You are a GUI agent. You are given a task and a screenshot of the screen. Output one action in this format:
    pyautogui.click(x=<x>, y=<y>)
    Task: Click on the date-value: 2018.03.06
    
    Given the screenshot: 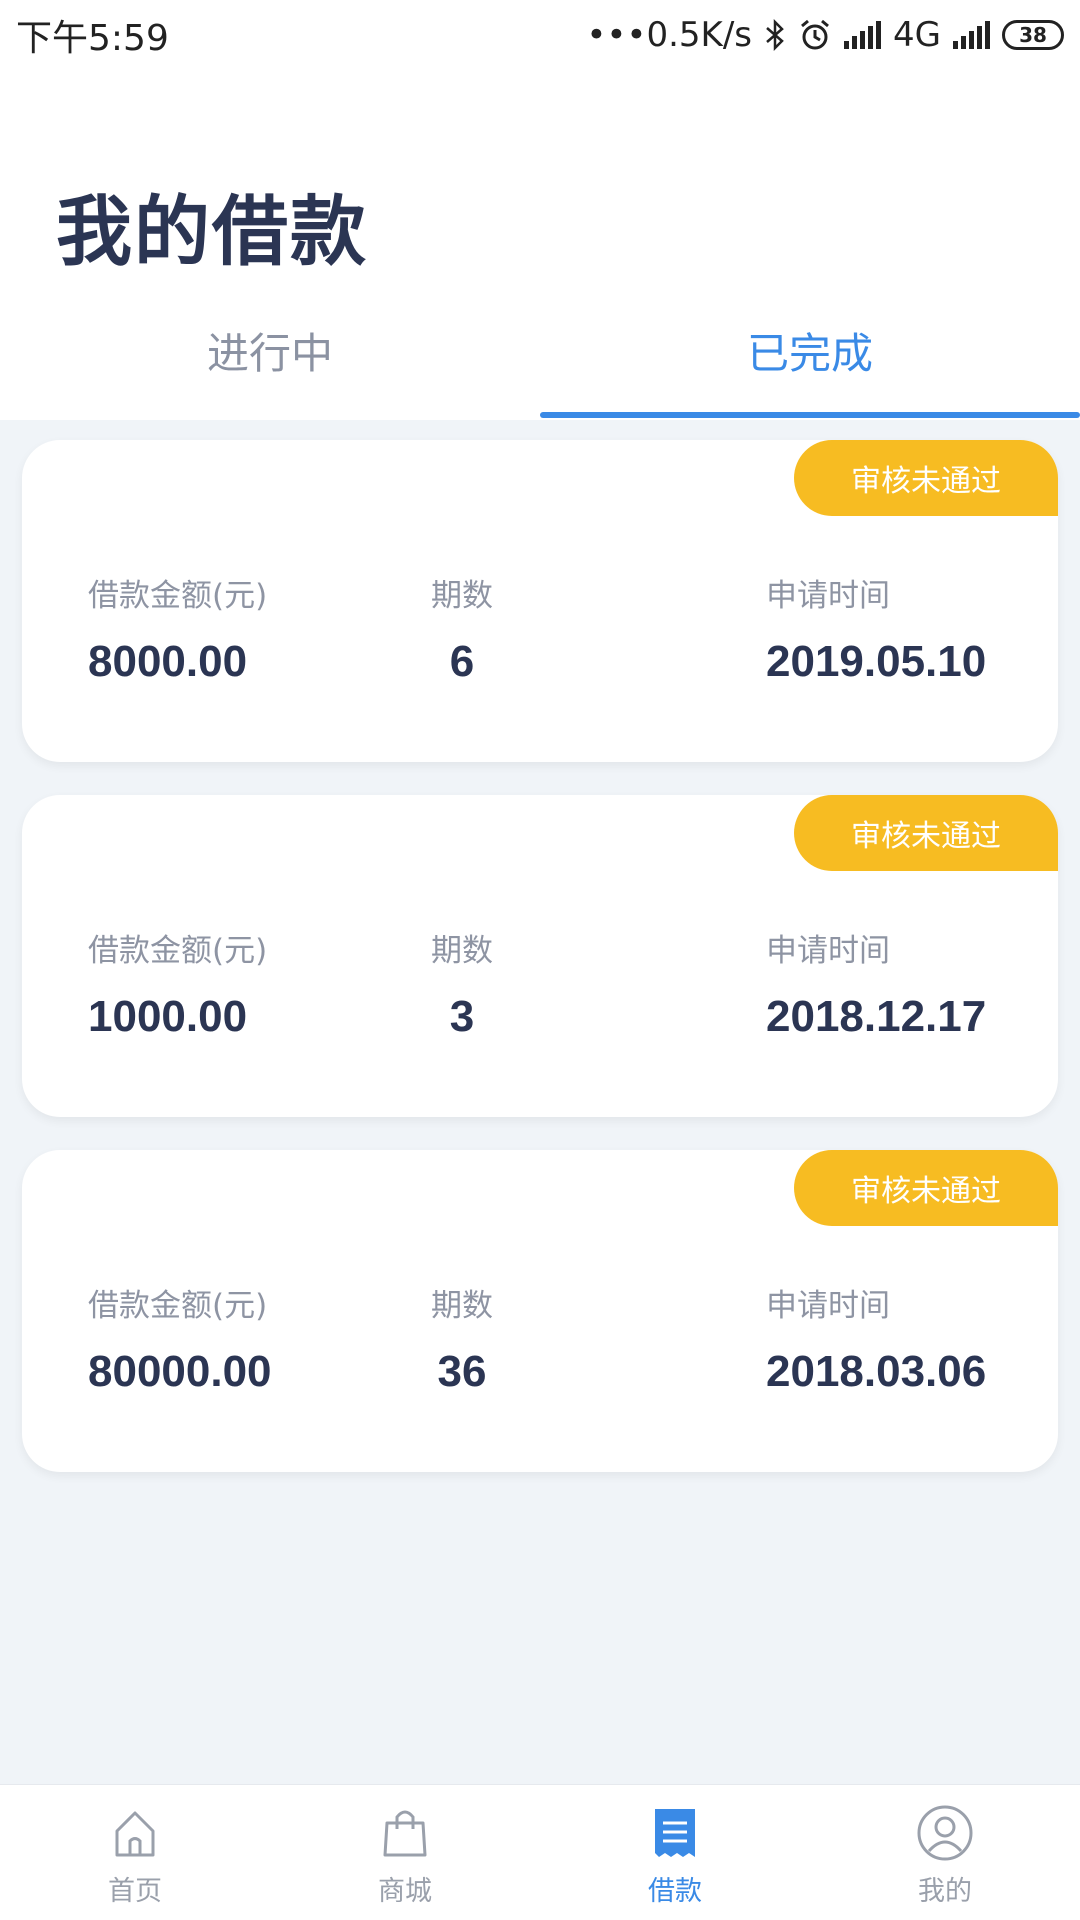 What is the action you would take?
    pyautogui.click(x=876, y=1371)
    